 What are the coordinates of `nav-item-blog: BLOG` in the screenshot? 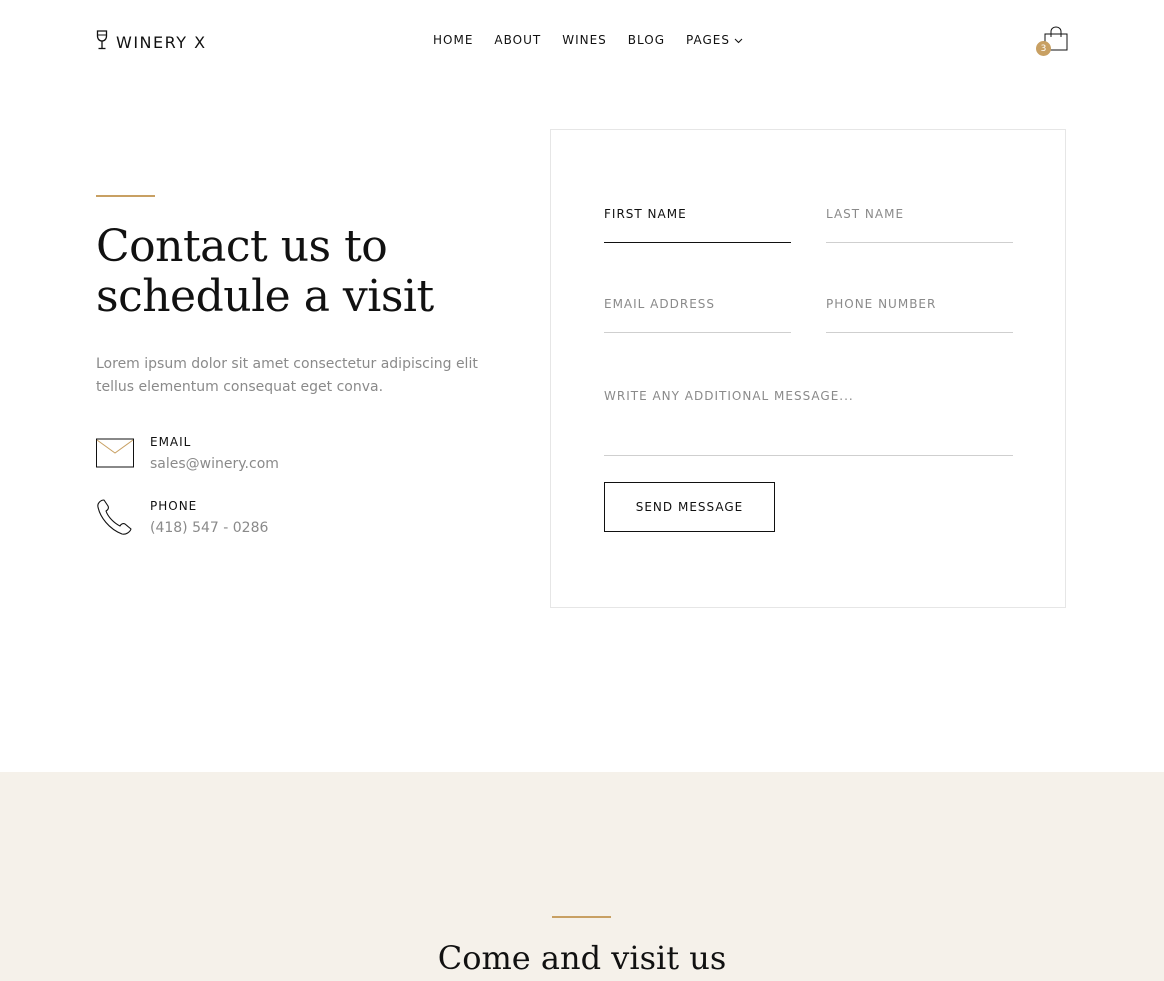 It's located at (646, 40).